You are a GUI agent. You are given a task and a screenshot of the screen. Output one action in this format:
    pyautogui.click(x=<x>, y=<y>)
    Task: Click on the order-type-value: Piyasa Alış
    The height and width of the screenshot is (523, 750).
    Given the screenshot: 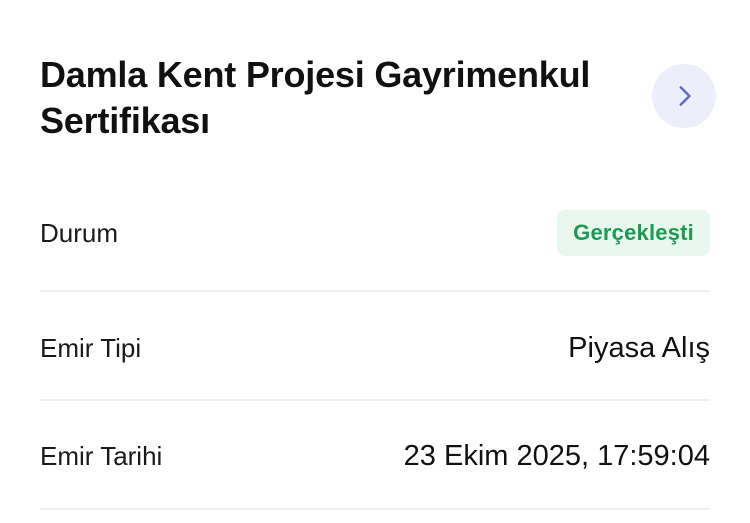 What is the action you would take?
    pyautogui.click(x=639, y=347)
    